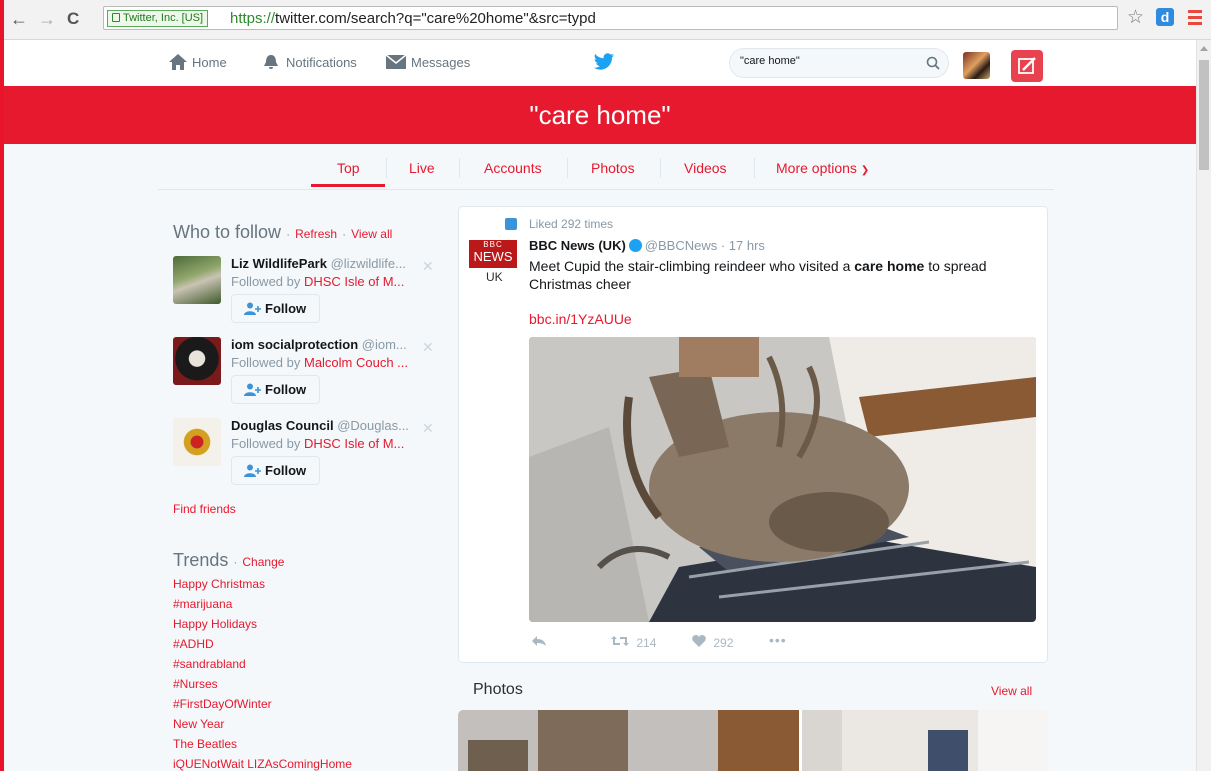 This screenshot has width=1211, height=771. What do you see at coordinates (1011, 691) in the screenshot?
I see `photos-view-all-link: View all` at bounding box center [1011, 691].